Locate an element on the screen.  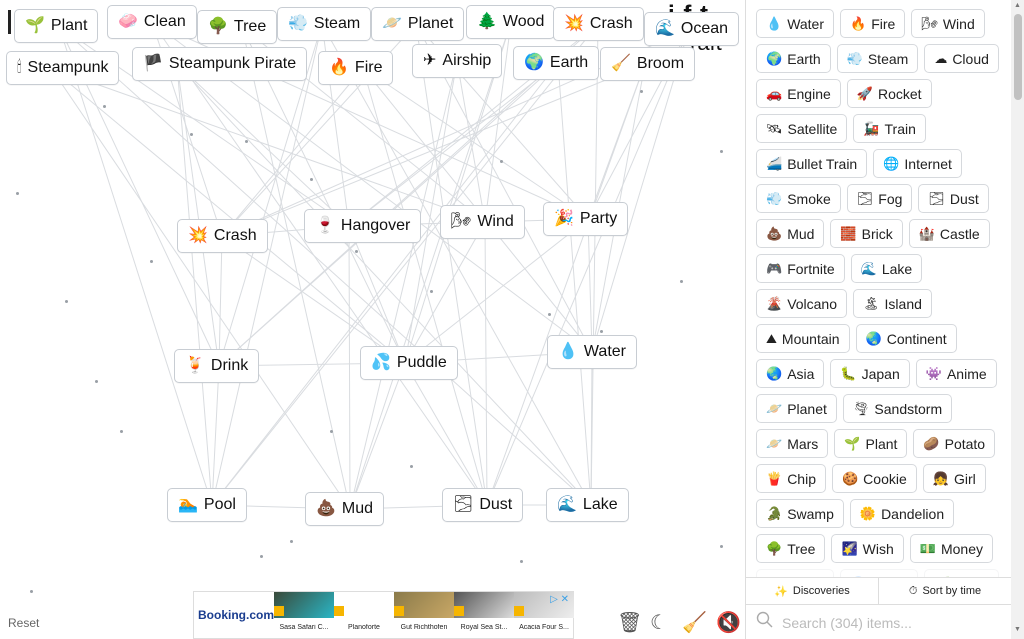
canvas-element-steampunk: 🕯 Steampunk is located at coordinates (63, 68).